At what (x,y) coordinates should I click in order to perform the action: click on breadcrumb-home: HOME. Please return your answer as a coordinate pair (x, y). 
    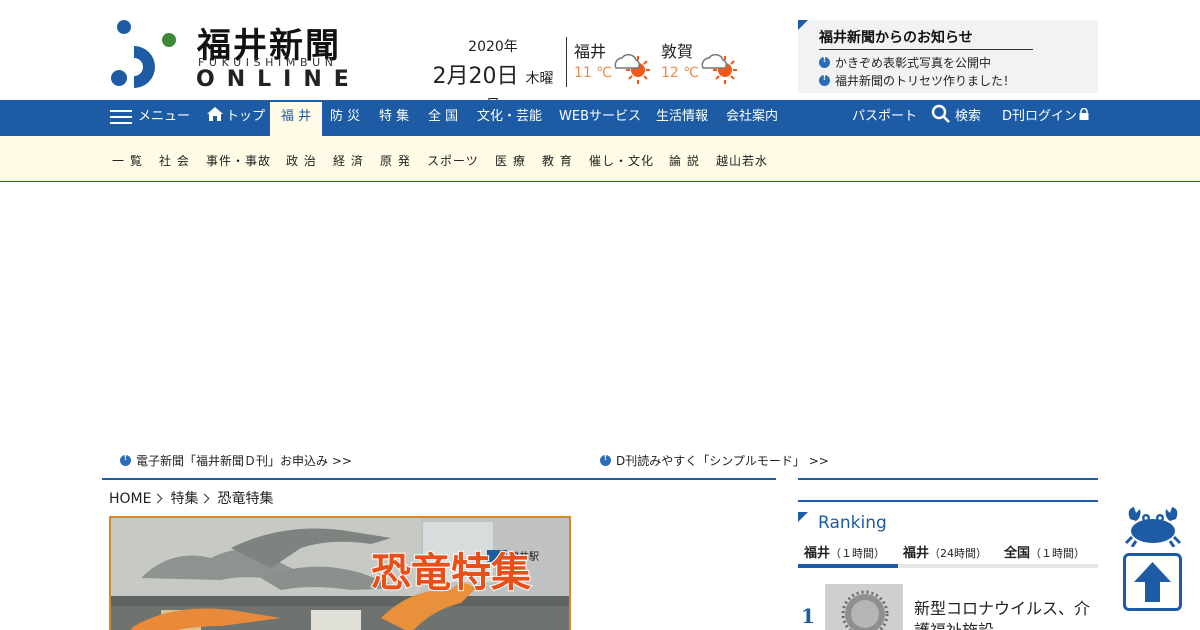
    Looking at the image, I should click on (130, 499).